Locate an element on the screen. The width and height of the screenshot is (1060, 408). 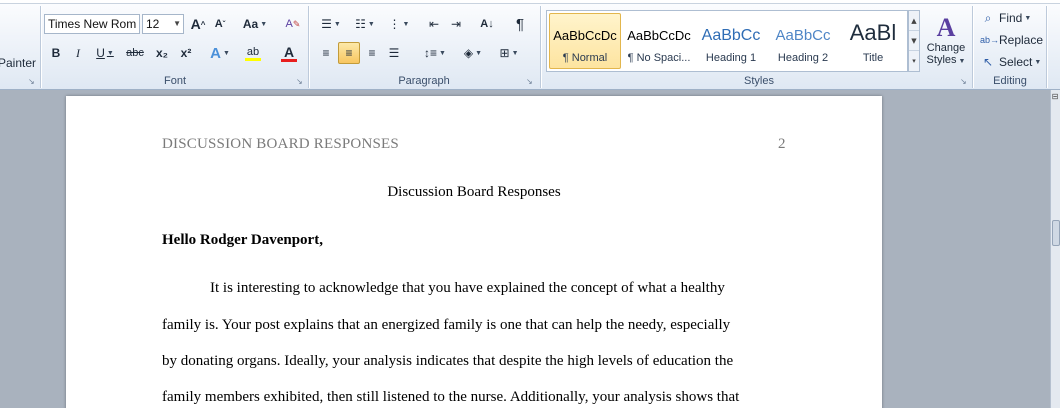
align-center-button: ≡ is located at coordinates (349, 53).